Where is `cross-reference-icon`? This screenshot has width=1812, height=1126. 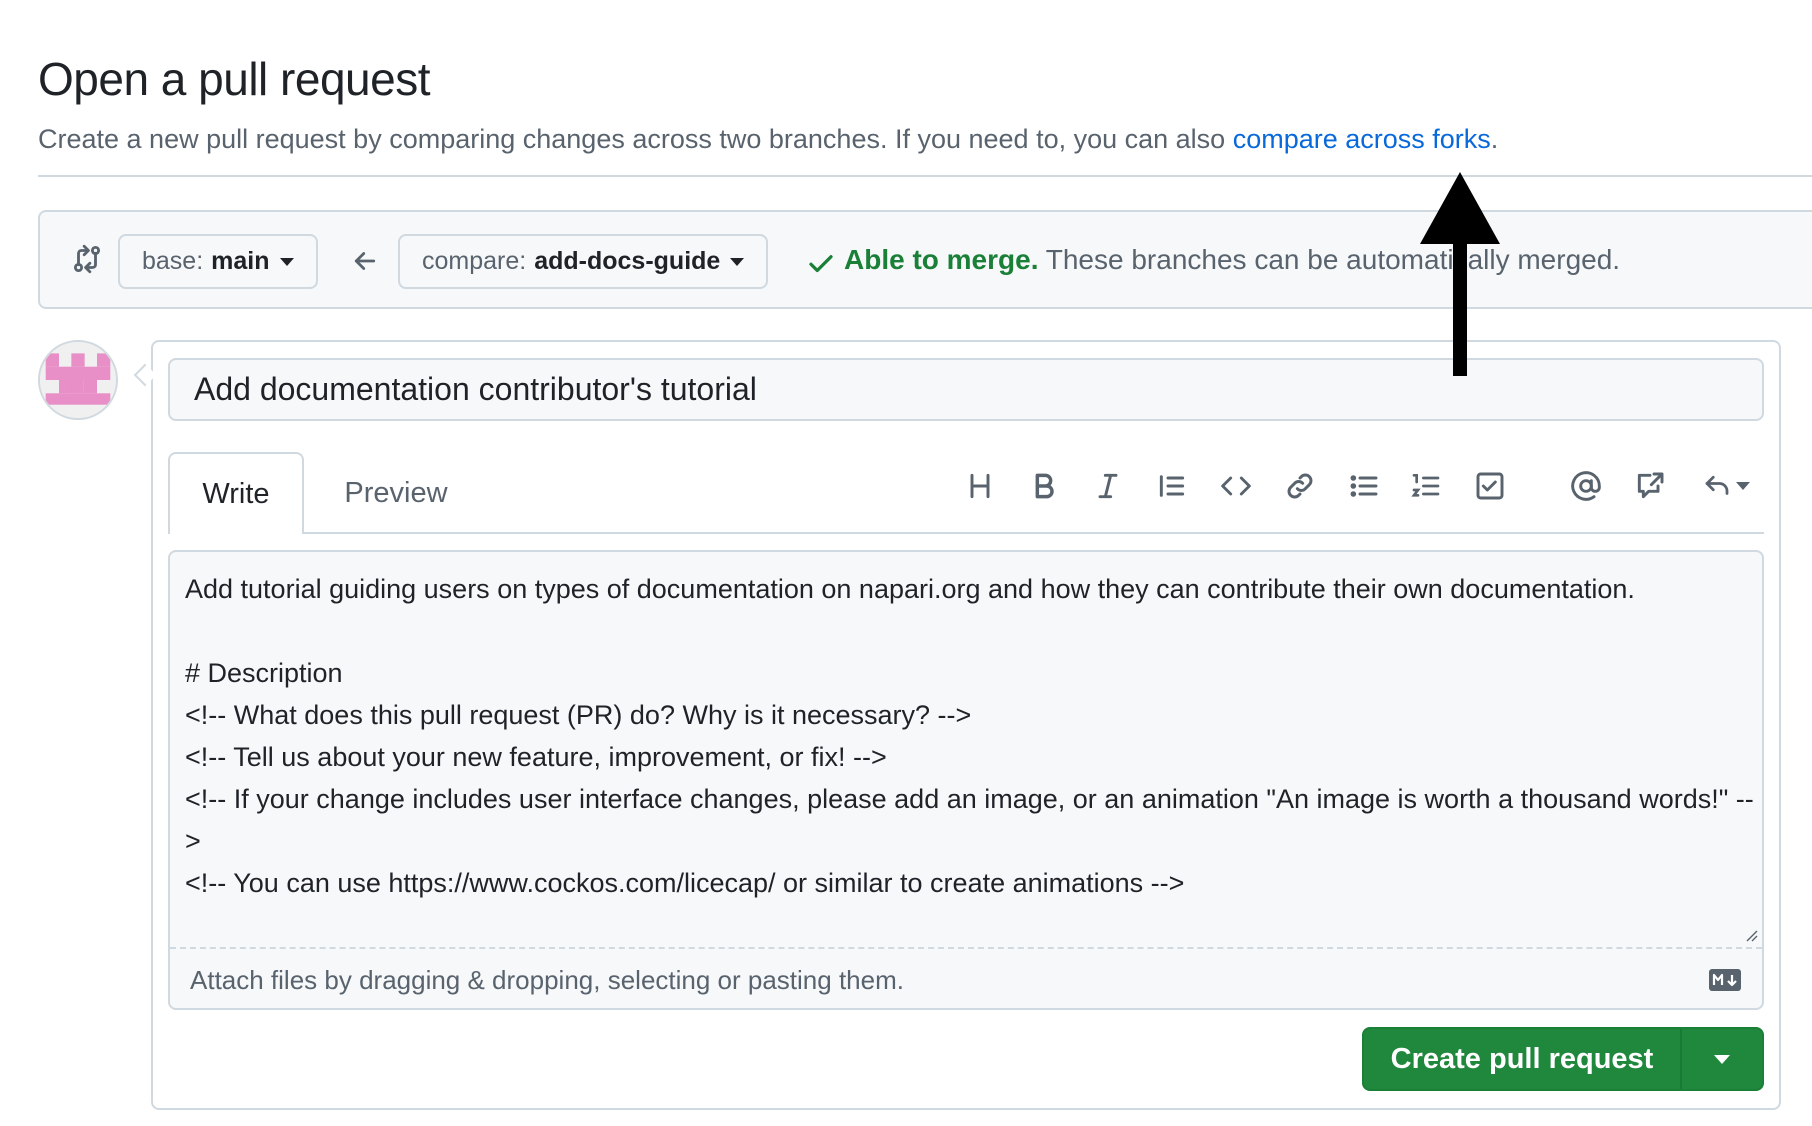 cross-reference-icon is located at coordinates (1650, 486).